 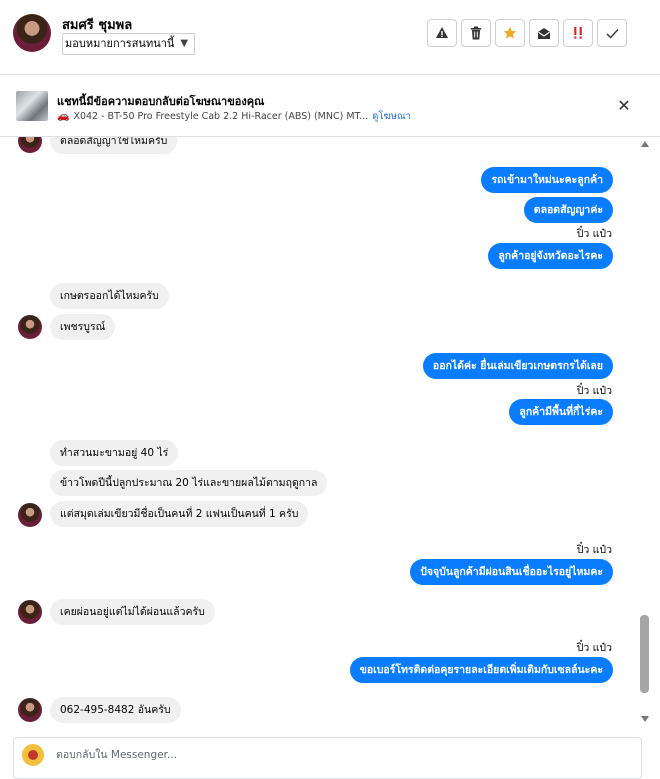 I want to click on message-incoming: เพชรบูรณ์, so click(x=83, y=327).